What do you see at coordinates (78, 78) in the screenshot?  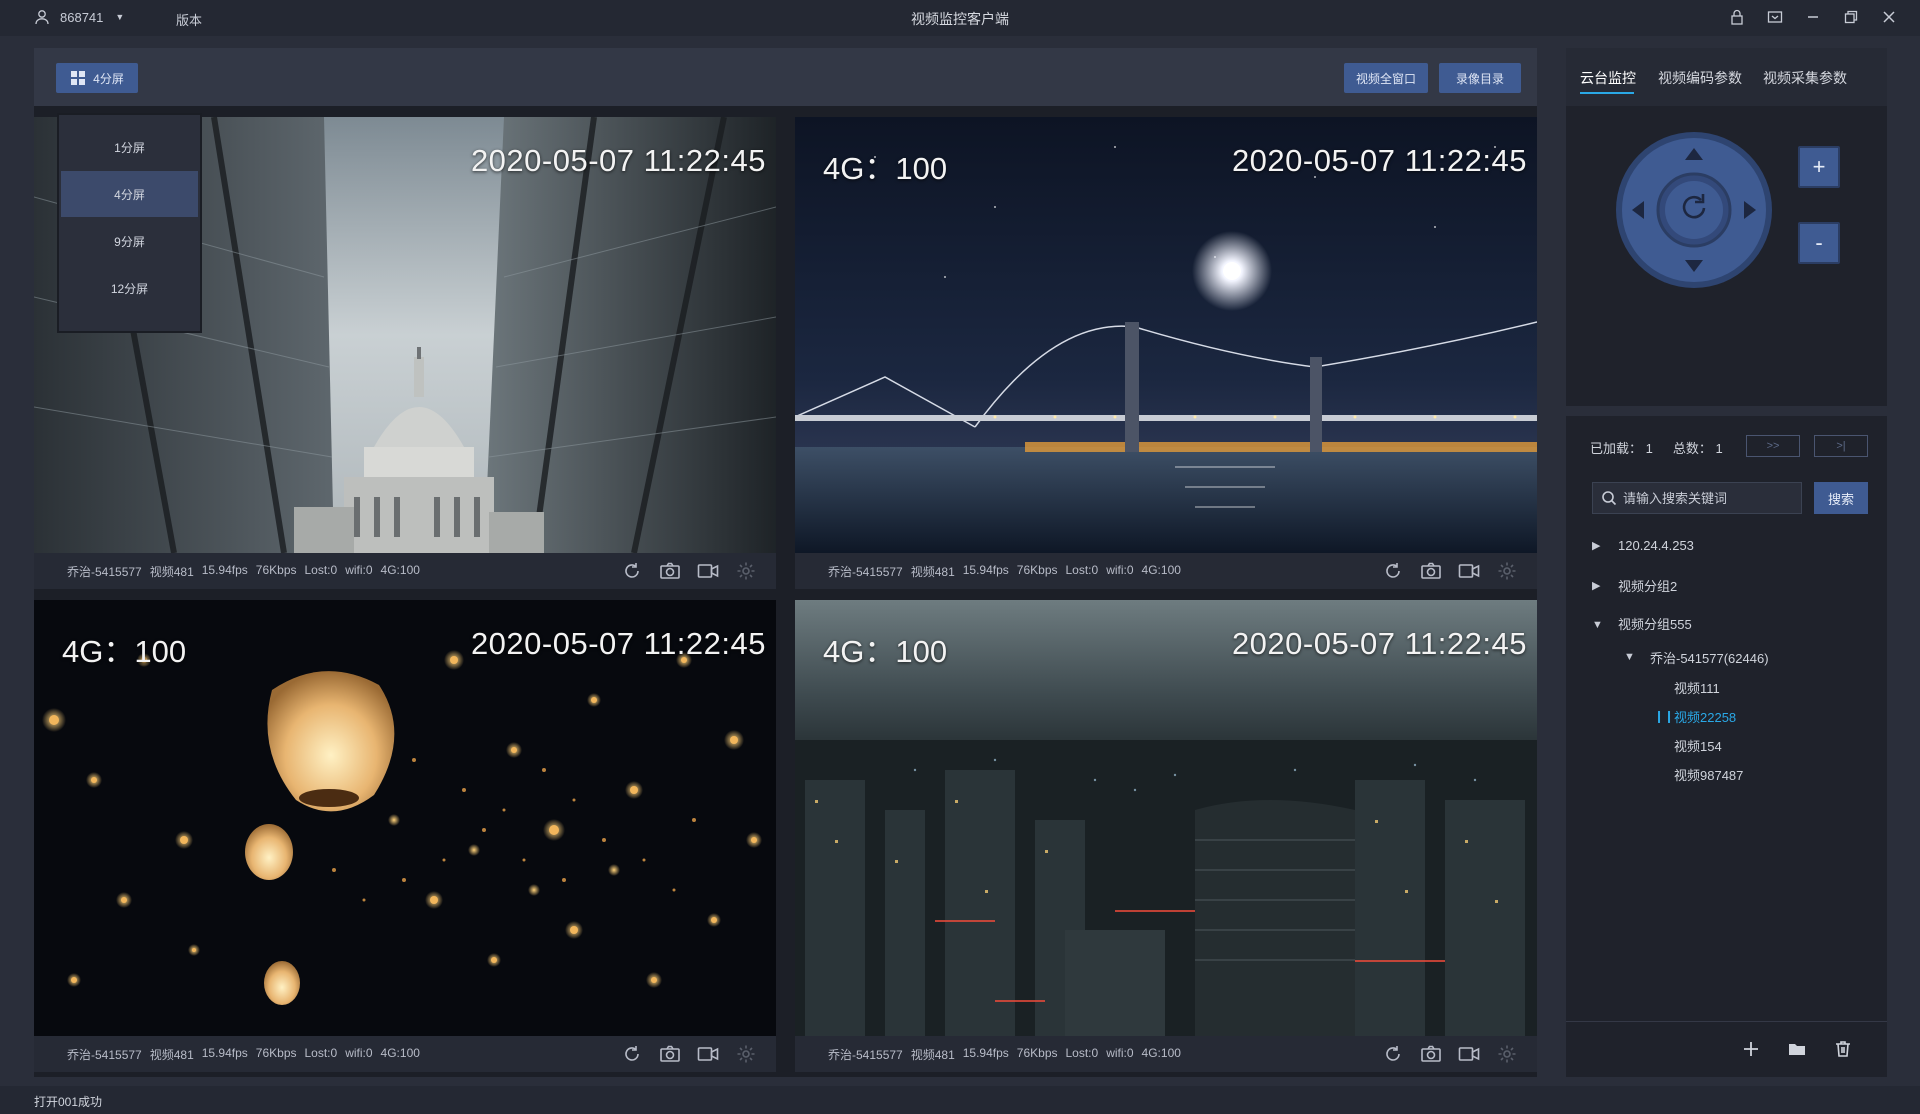 I see `grid-icon` at bounding box center [78, 78].